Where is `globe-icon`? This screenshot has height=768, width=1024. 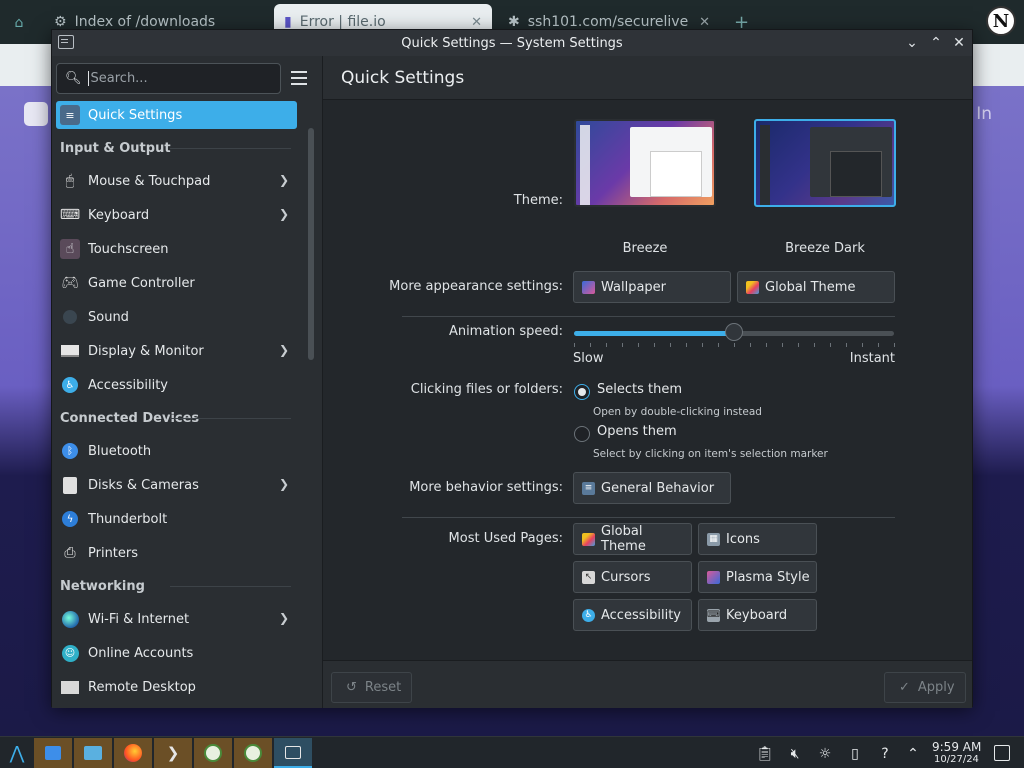 globe-icon is located at coordinates (70, 619).